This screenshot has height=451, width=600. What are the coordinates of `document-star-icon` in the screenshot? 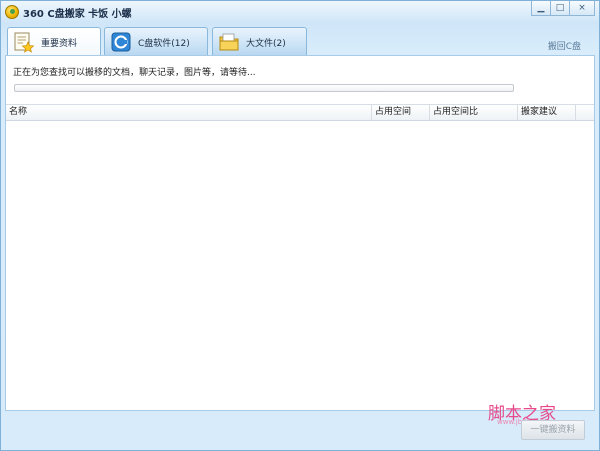 It's located at (24, 42).